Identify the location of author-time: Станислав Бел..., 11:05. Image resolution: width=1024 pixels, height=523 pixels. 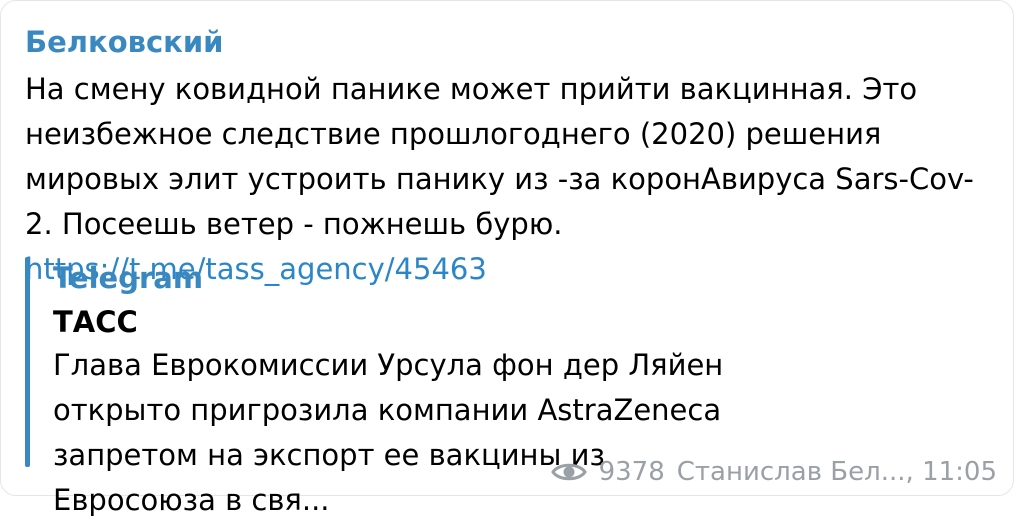
(836, 472).